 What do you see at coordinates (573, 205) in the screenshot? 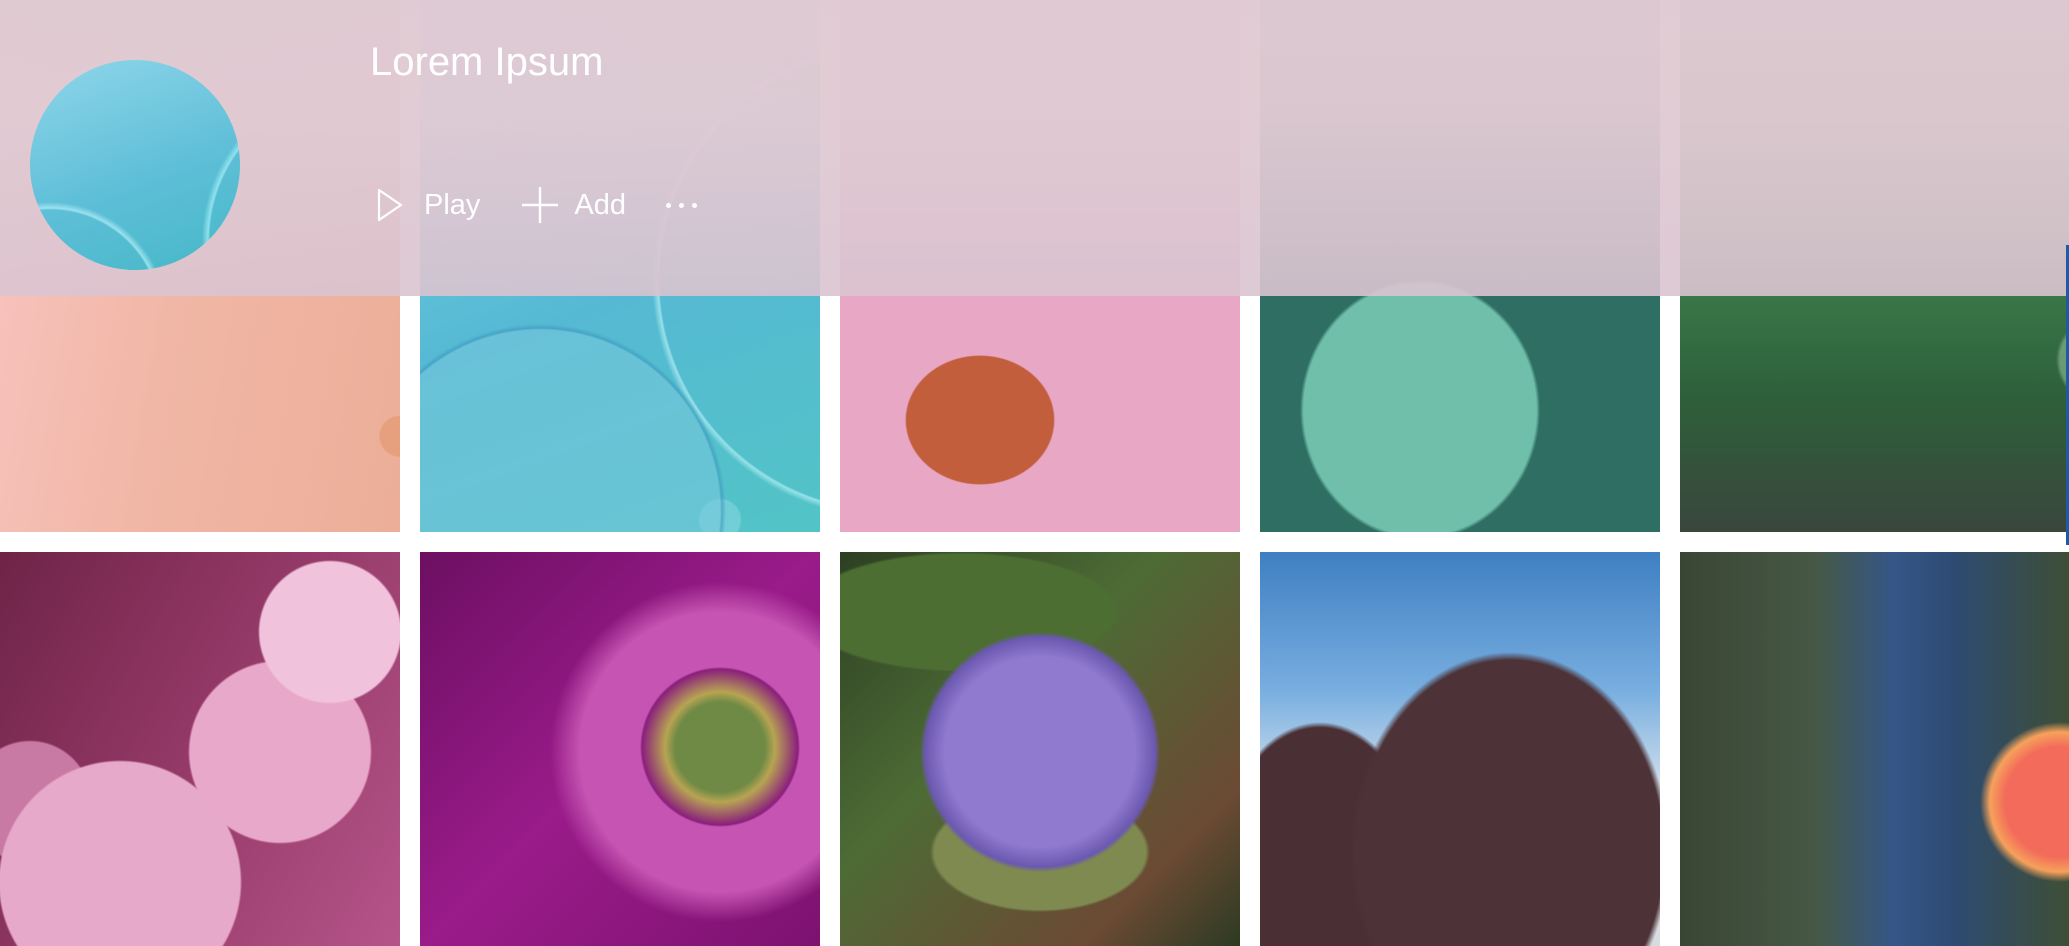
I see `add-button: Add` at bounding box center [573, 205].